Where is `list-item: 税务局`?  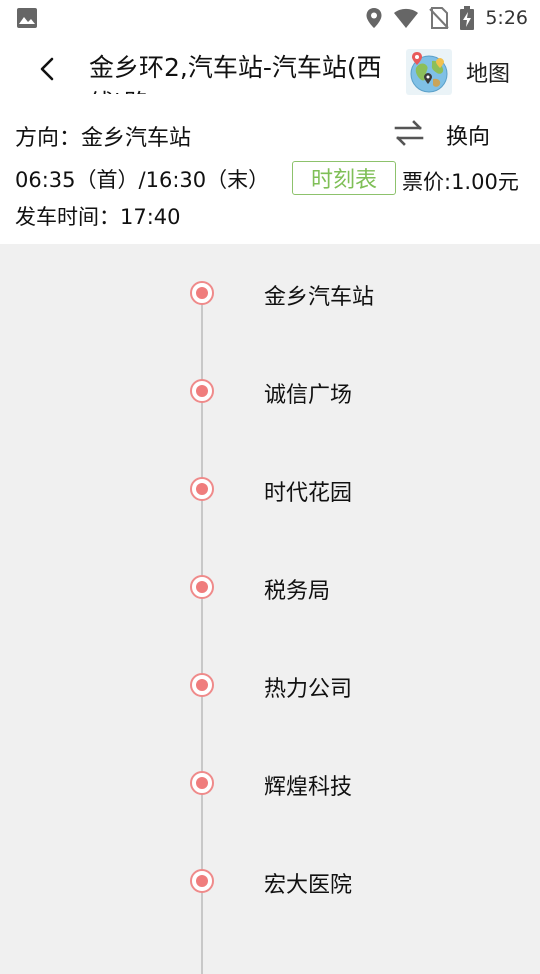
list-item: 税务局 is located at coordinates (270, 587).